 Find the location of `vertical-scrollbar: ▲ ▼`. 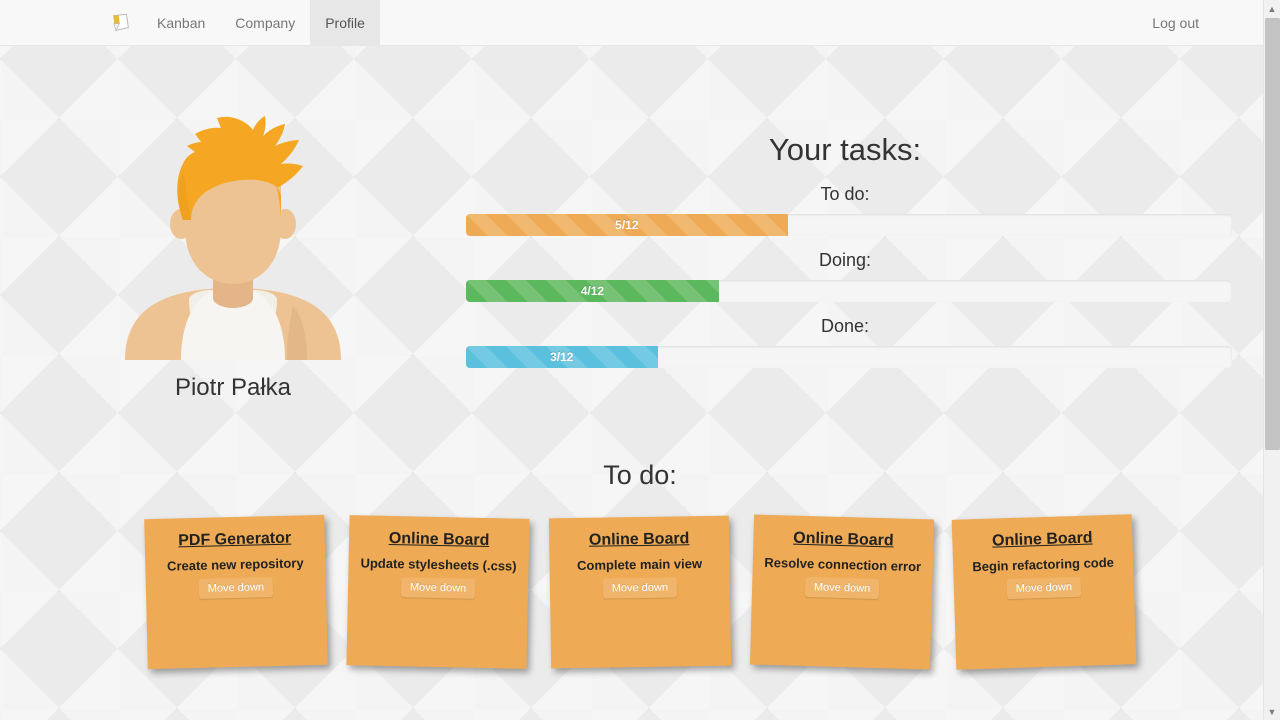

vertical-scrollbar: ▲ ▼ is located at coordinates (1271, 360).